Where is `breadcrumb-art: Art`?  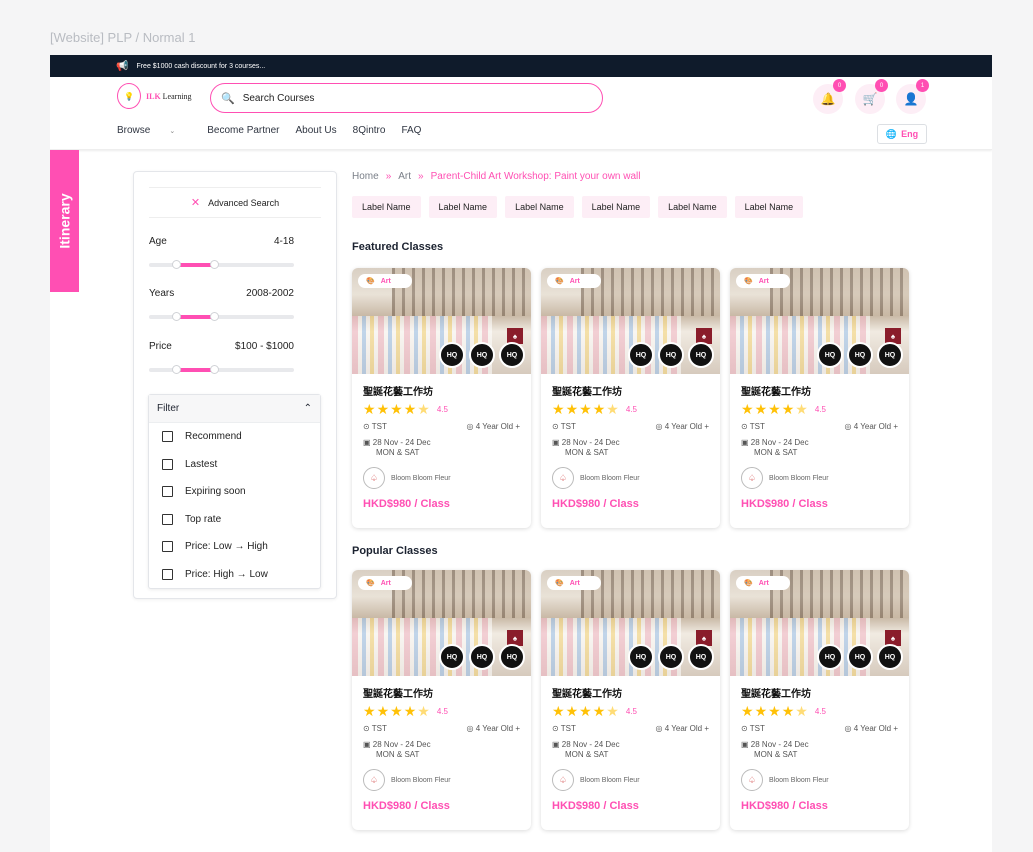
breadcrumb-art: Art is located at coordinates (404, 176).